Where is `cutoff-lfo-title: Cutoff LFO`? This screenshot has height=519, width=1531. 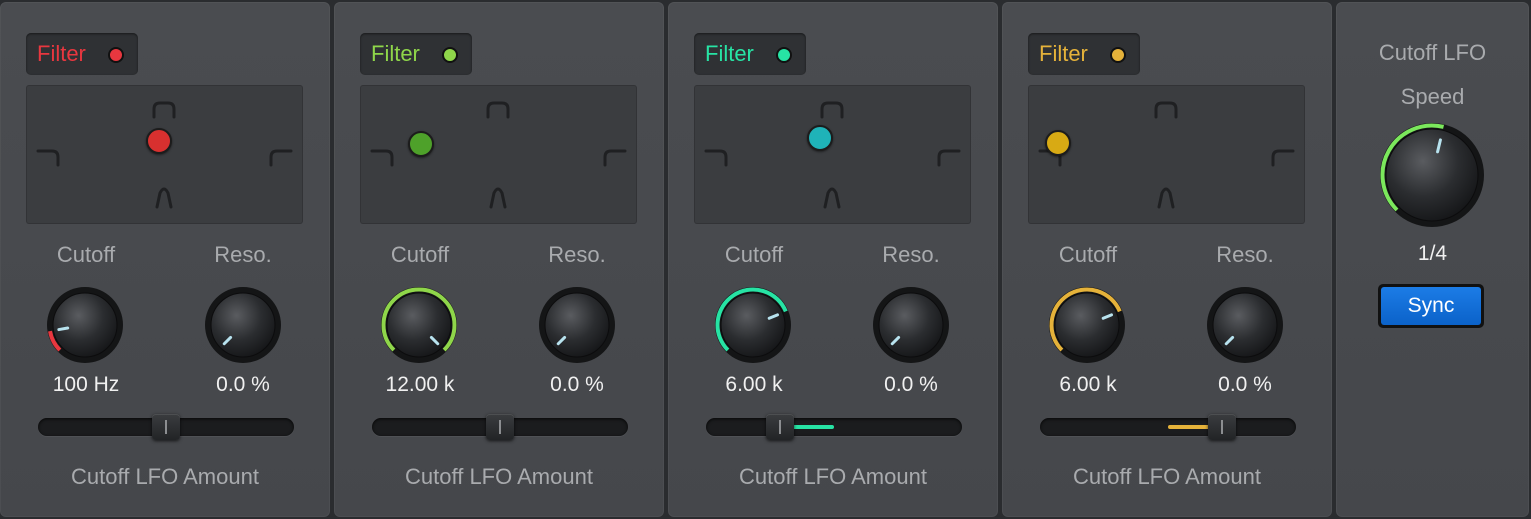
cutoff-lfo-title: Cutoff LFO is located at coordinates (1432, 52).